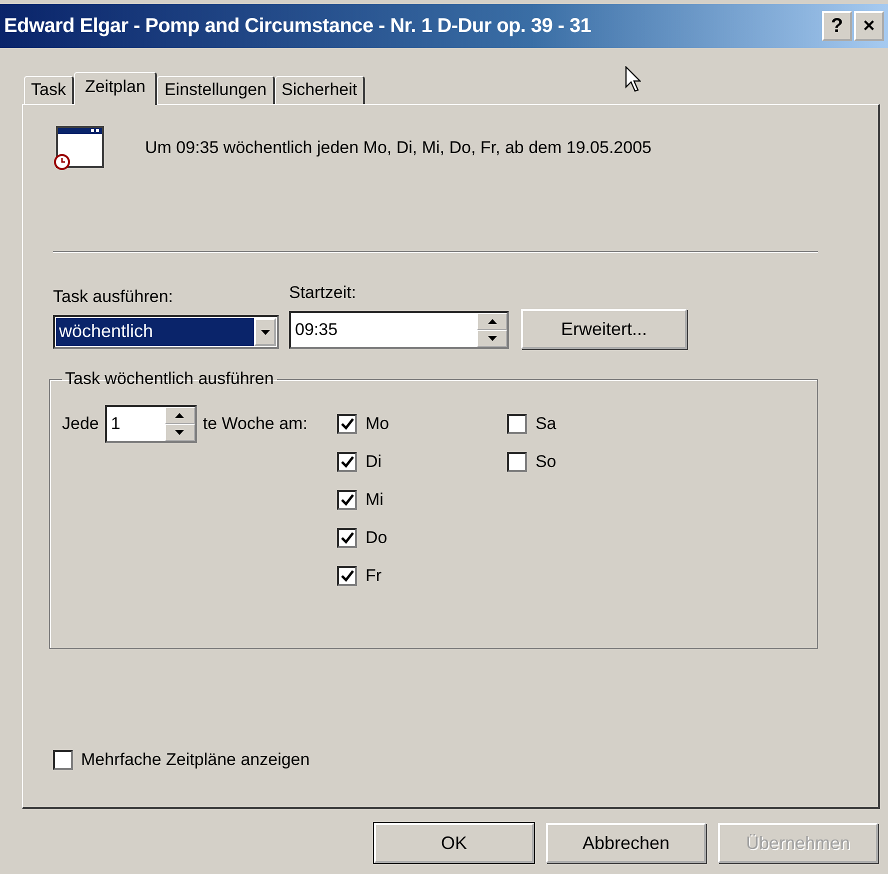 Image resolution: width=888 pixels, height=874 pixels. I want to click on dropdown-button, so click(265, 332).